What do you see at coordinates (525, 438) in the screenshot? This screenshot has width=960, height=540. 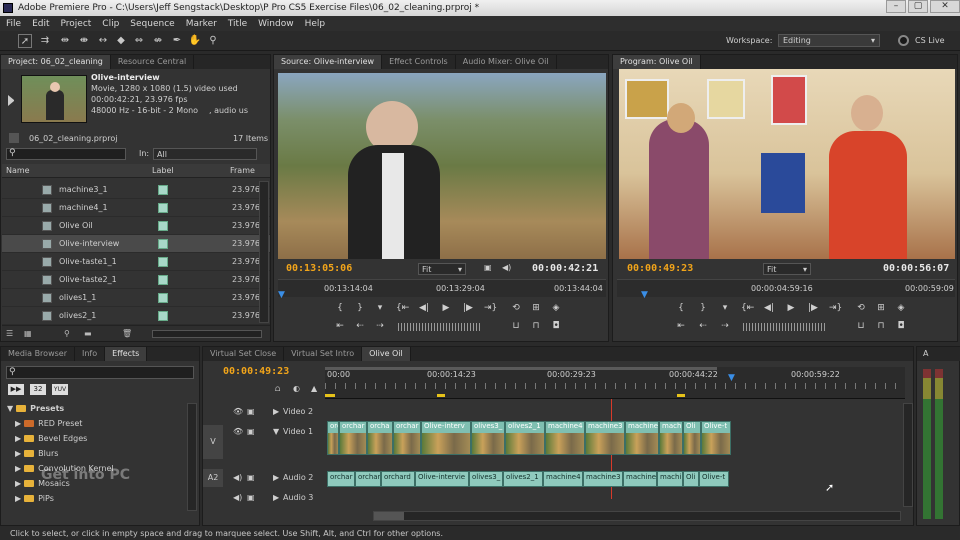 I see `timeline-video-clip: olives2_1` at bounding box center [525, 438].